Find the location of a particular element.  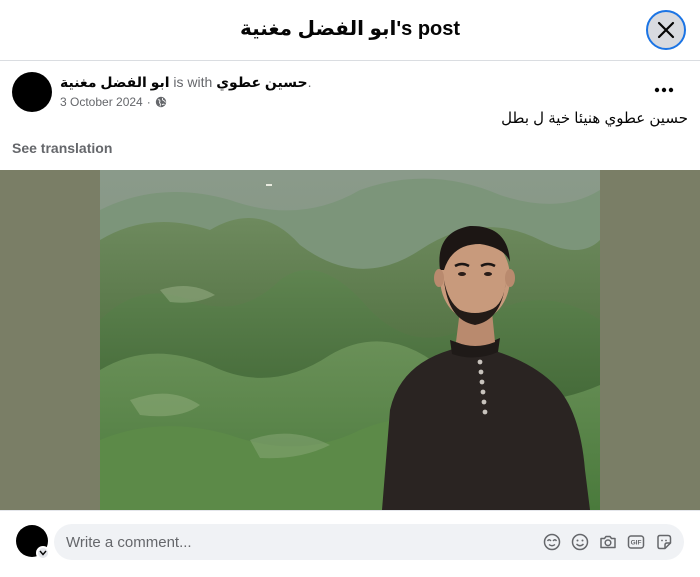

dialog-title: ابو الفضل مغنية's post is located at coordinates (350, 29).